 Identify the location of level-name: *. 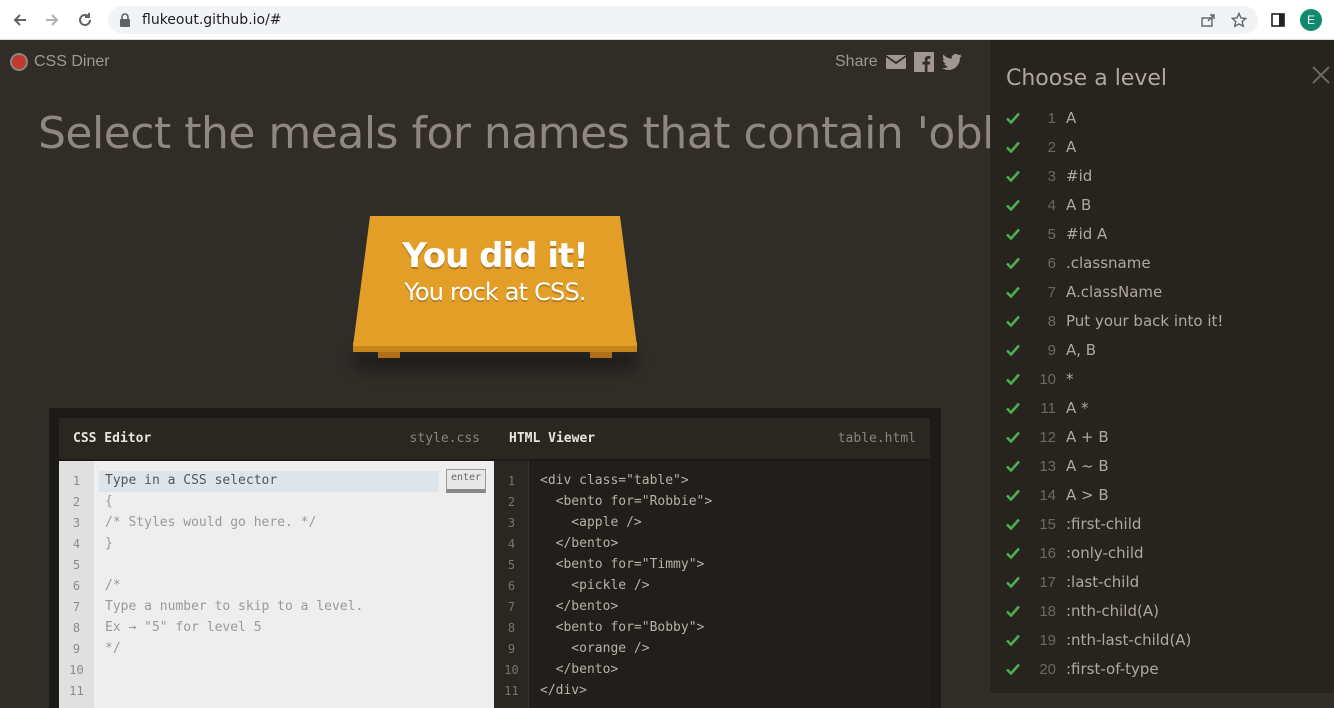
(1070, 379).